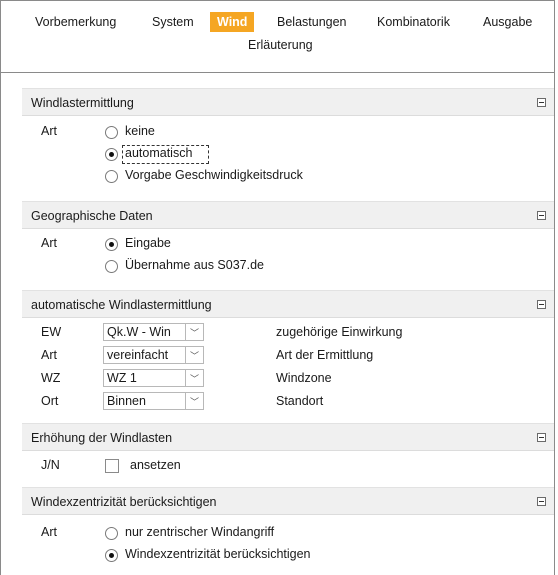 This screenshot has height=575, width=558. What do you see at coordinates (339, 332) in the screenshot?
I see `field-description: zugehörige Einwirkung` at bounding box center [339, 332].